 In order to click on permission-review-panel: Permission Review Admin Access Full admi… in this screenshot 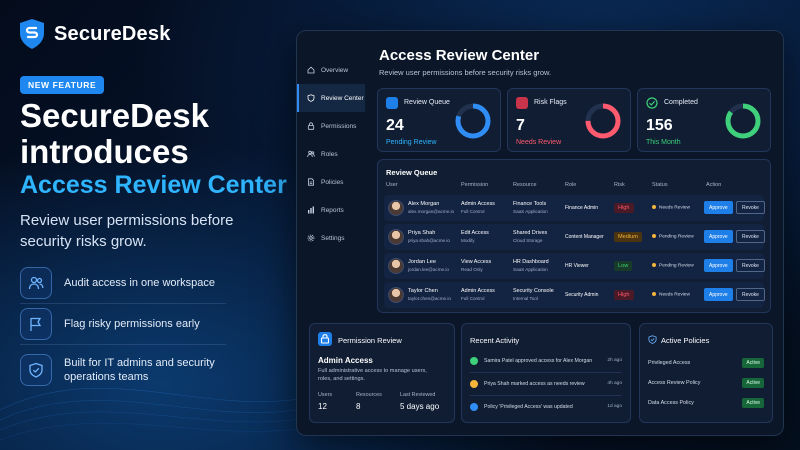, I will do `click(382, 373)`.